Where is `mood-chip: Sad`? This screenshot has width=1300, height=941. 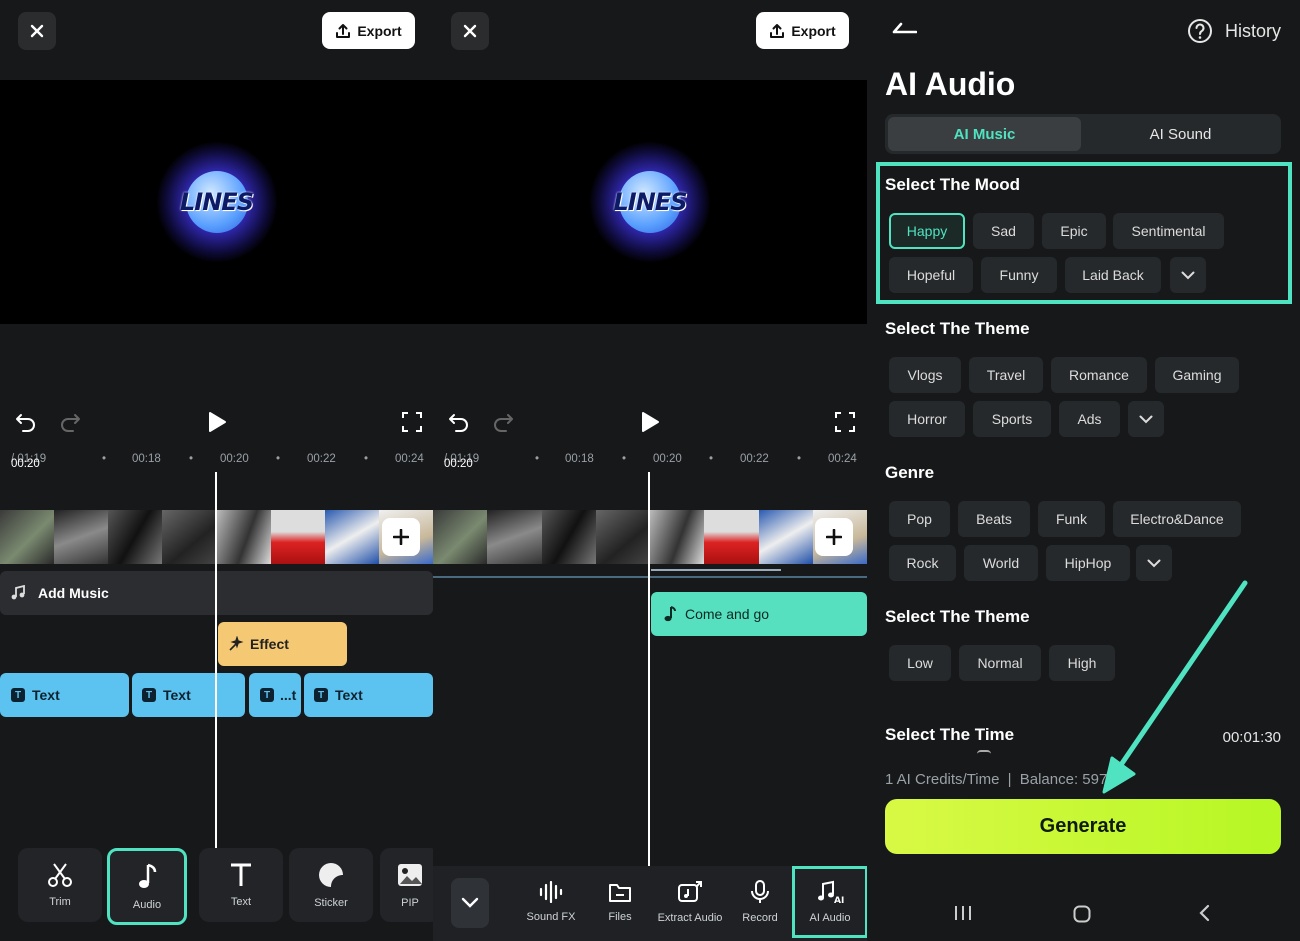
mood-chip: Sad is located at coordinates (1003, 231).